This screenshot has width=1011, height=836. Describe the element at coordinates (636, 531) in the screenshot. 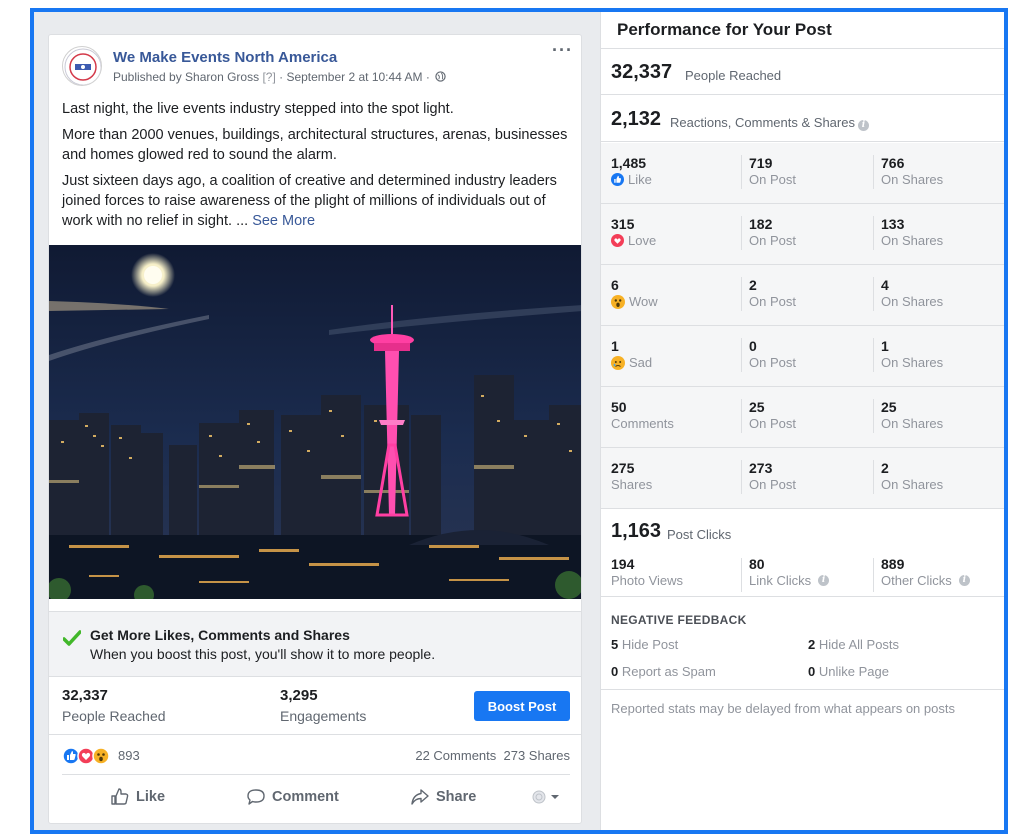

I see `post-clicks-value: 1,163` at that location.